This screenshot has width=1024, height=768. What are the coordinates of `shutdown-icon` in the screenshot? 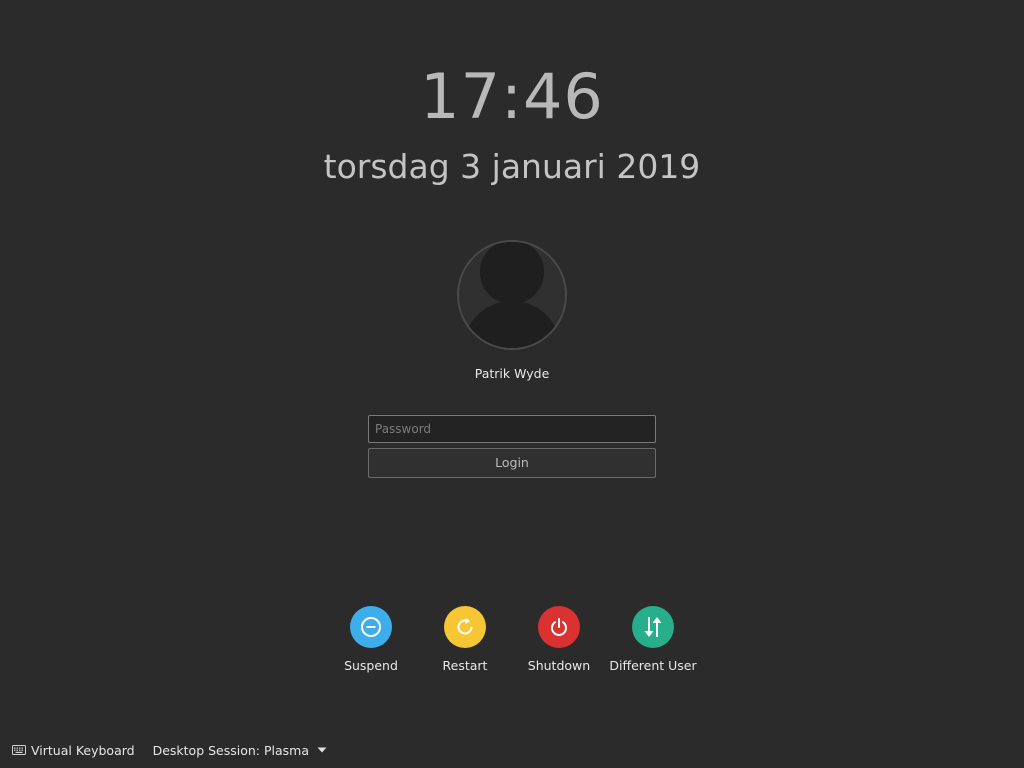 It's located at (559, 627).